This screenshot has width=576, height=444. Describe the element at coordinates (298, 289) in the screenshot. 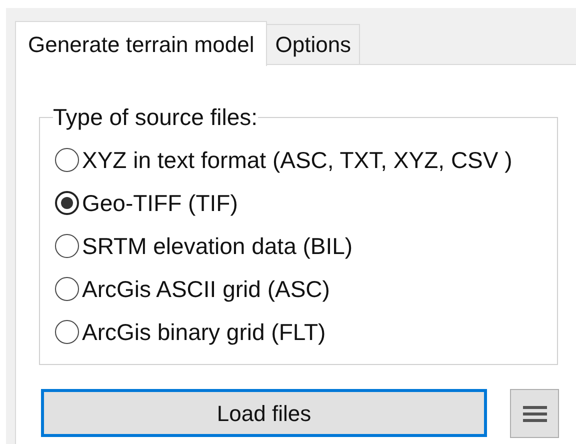

I see `radio-option: ArcGis ASCII grid (ASC)` at that location.